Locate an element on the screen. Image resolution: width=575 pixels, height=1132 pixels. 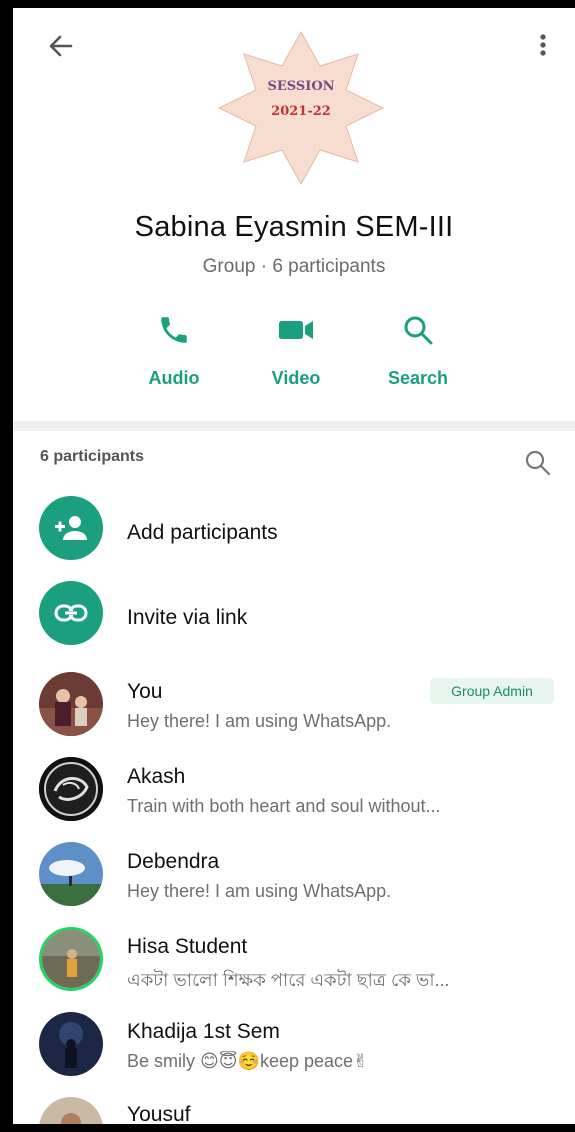
video-label: Video is located at coordinates (296, 378).